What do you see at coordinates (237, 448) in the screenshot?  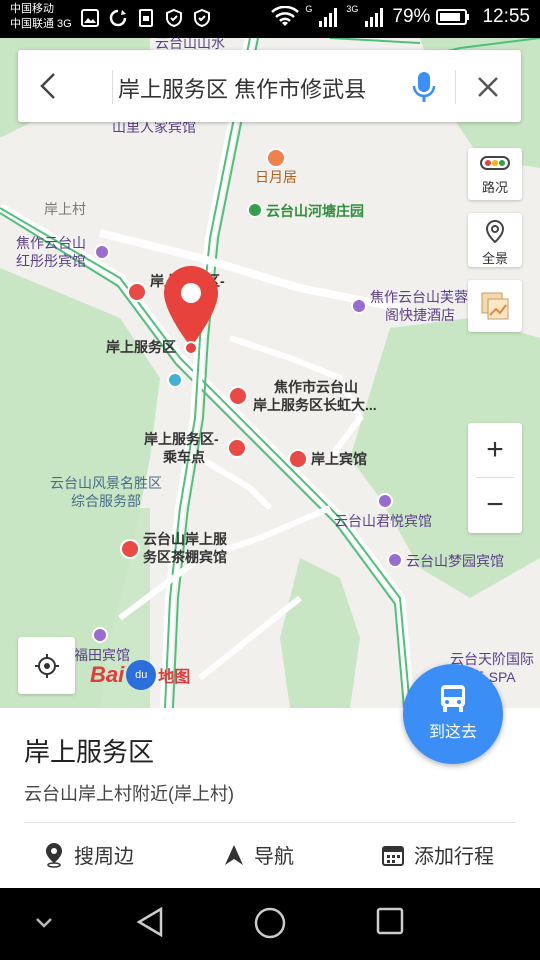 I see `bus-stop-pin-icon` at bounding box center [237, 448].